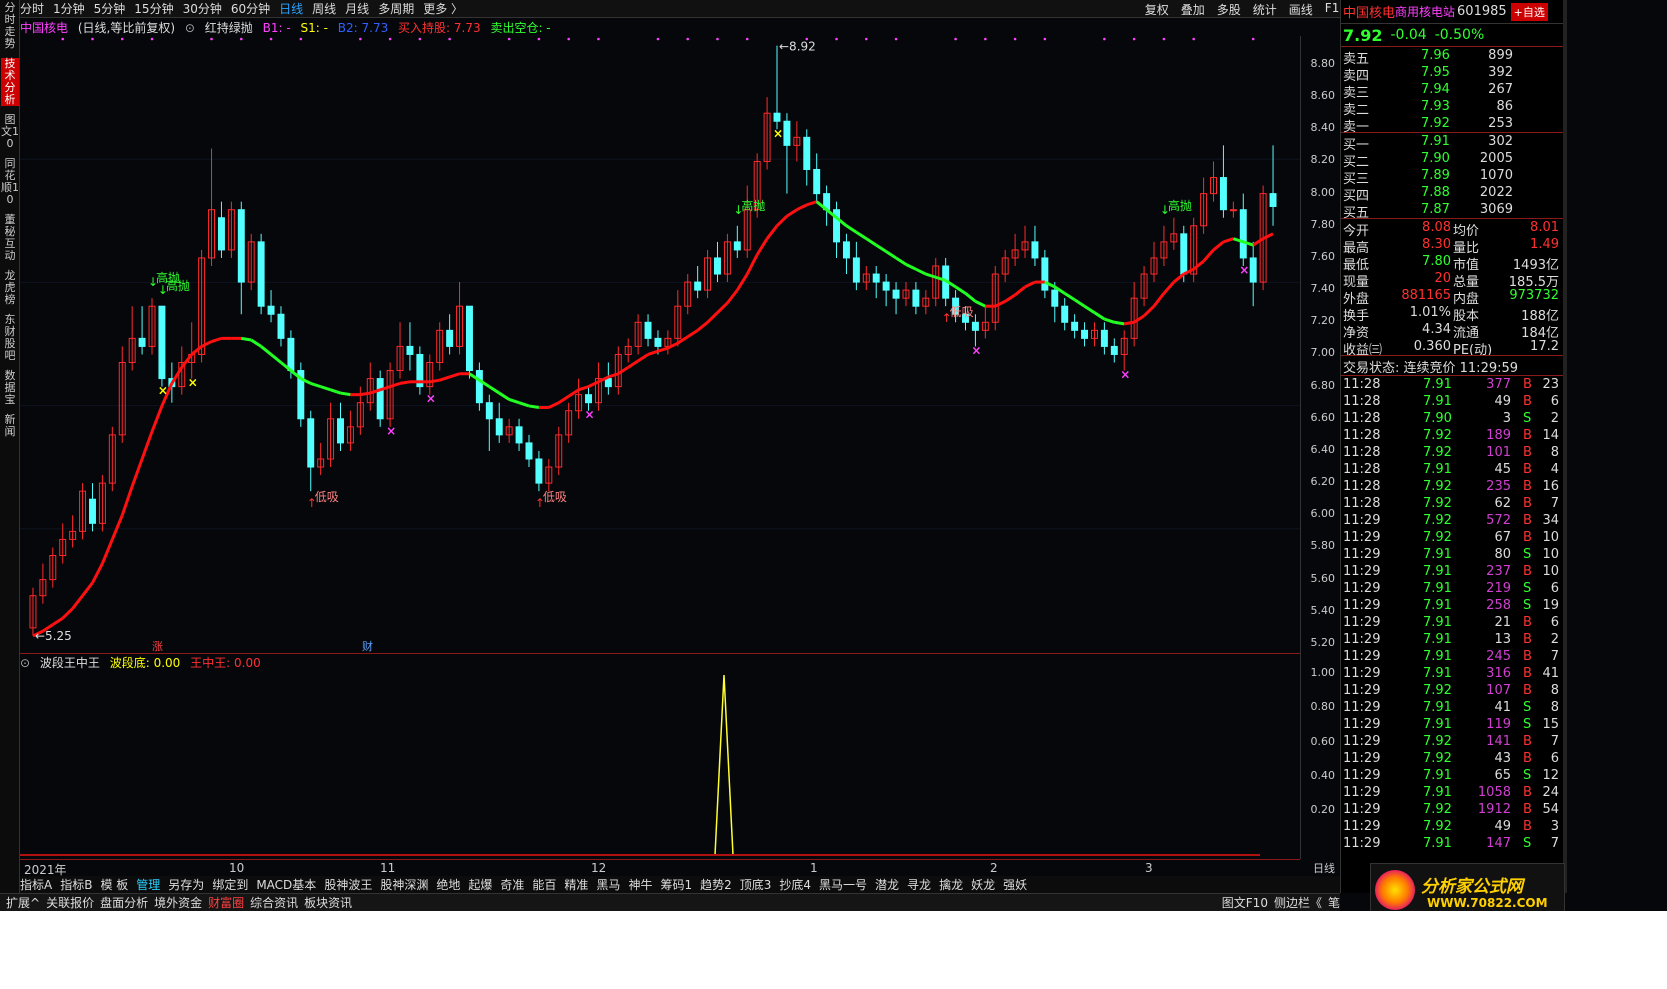 Image resolution: width=1667 pixels, height=989 pixels. What do you see at coordinates (756, 884) in the screenshot?
I see `indicator-tab-18: 顶底3` at bounding box center [756, 884].